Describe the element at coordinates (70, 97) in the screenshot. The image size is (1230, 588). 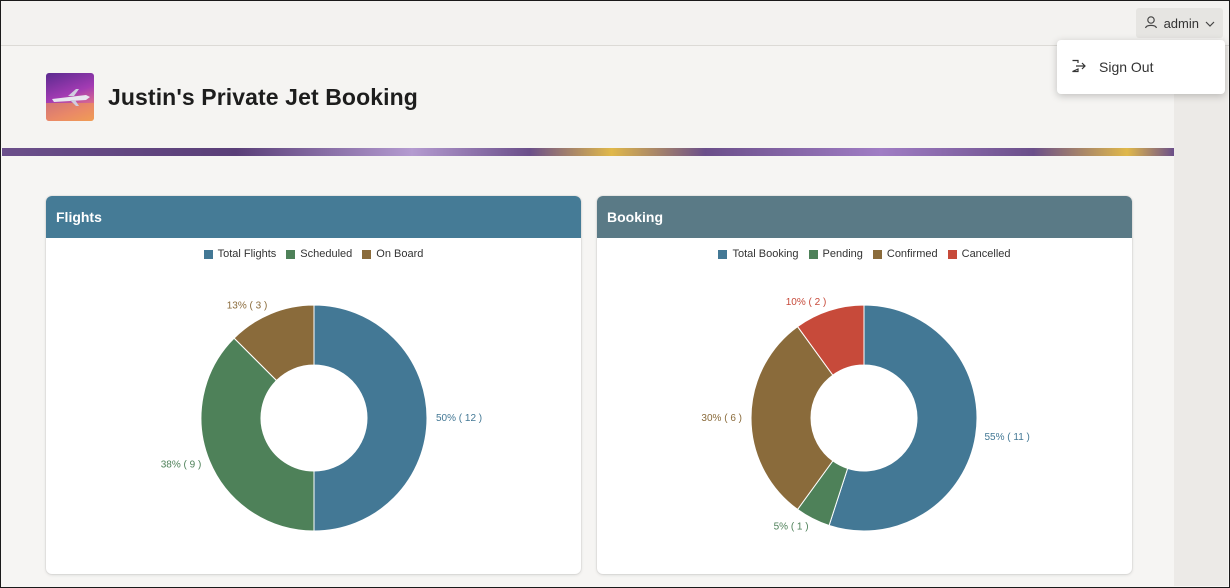
I see `app-logo` at that location.